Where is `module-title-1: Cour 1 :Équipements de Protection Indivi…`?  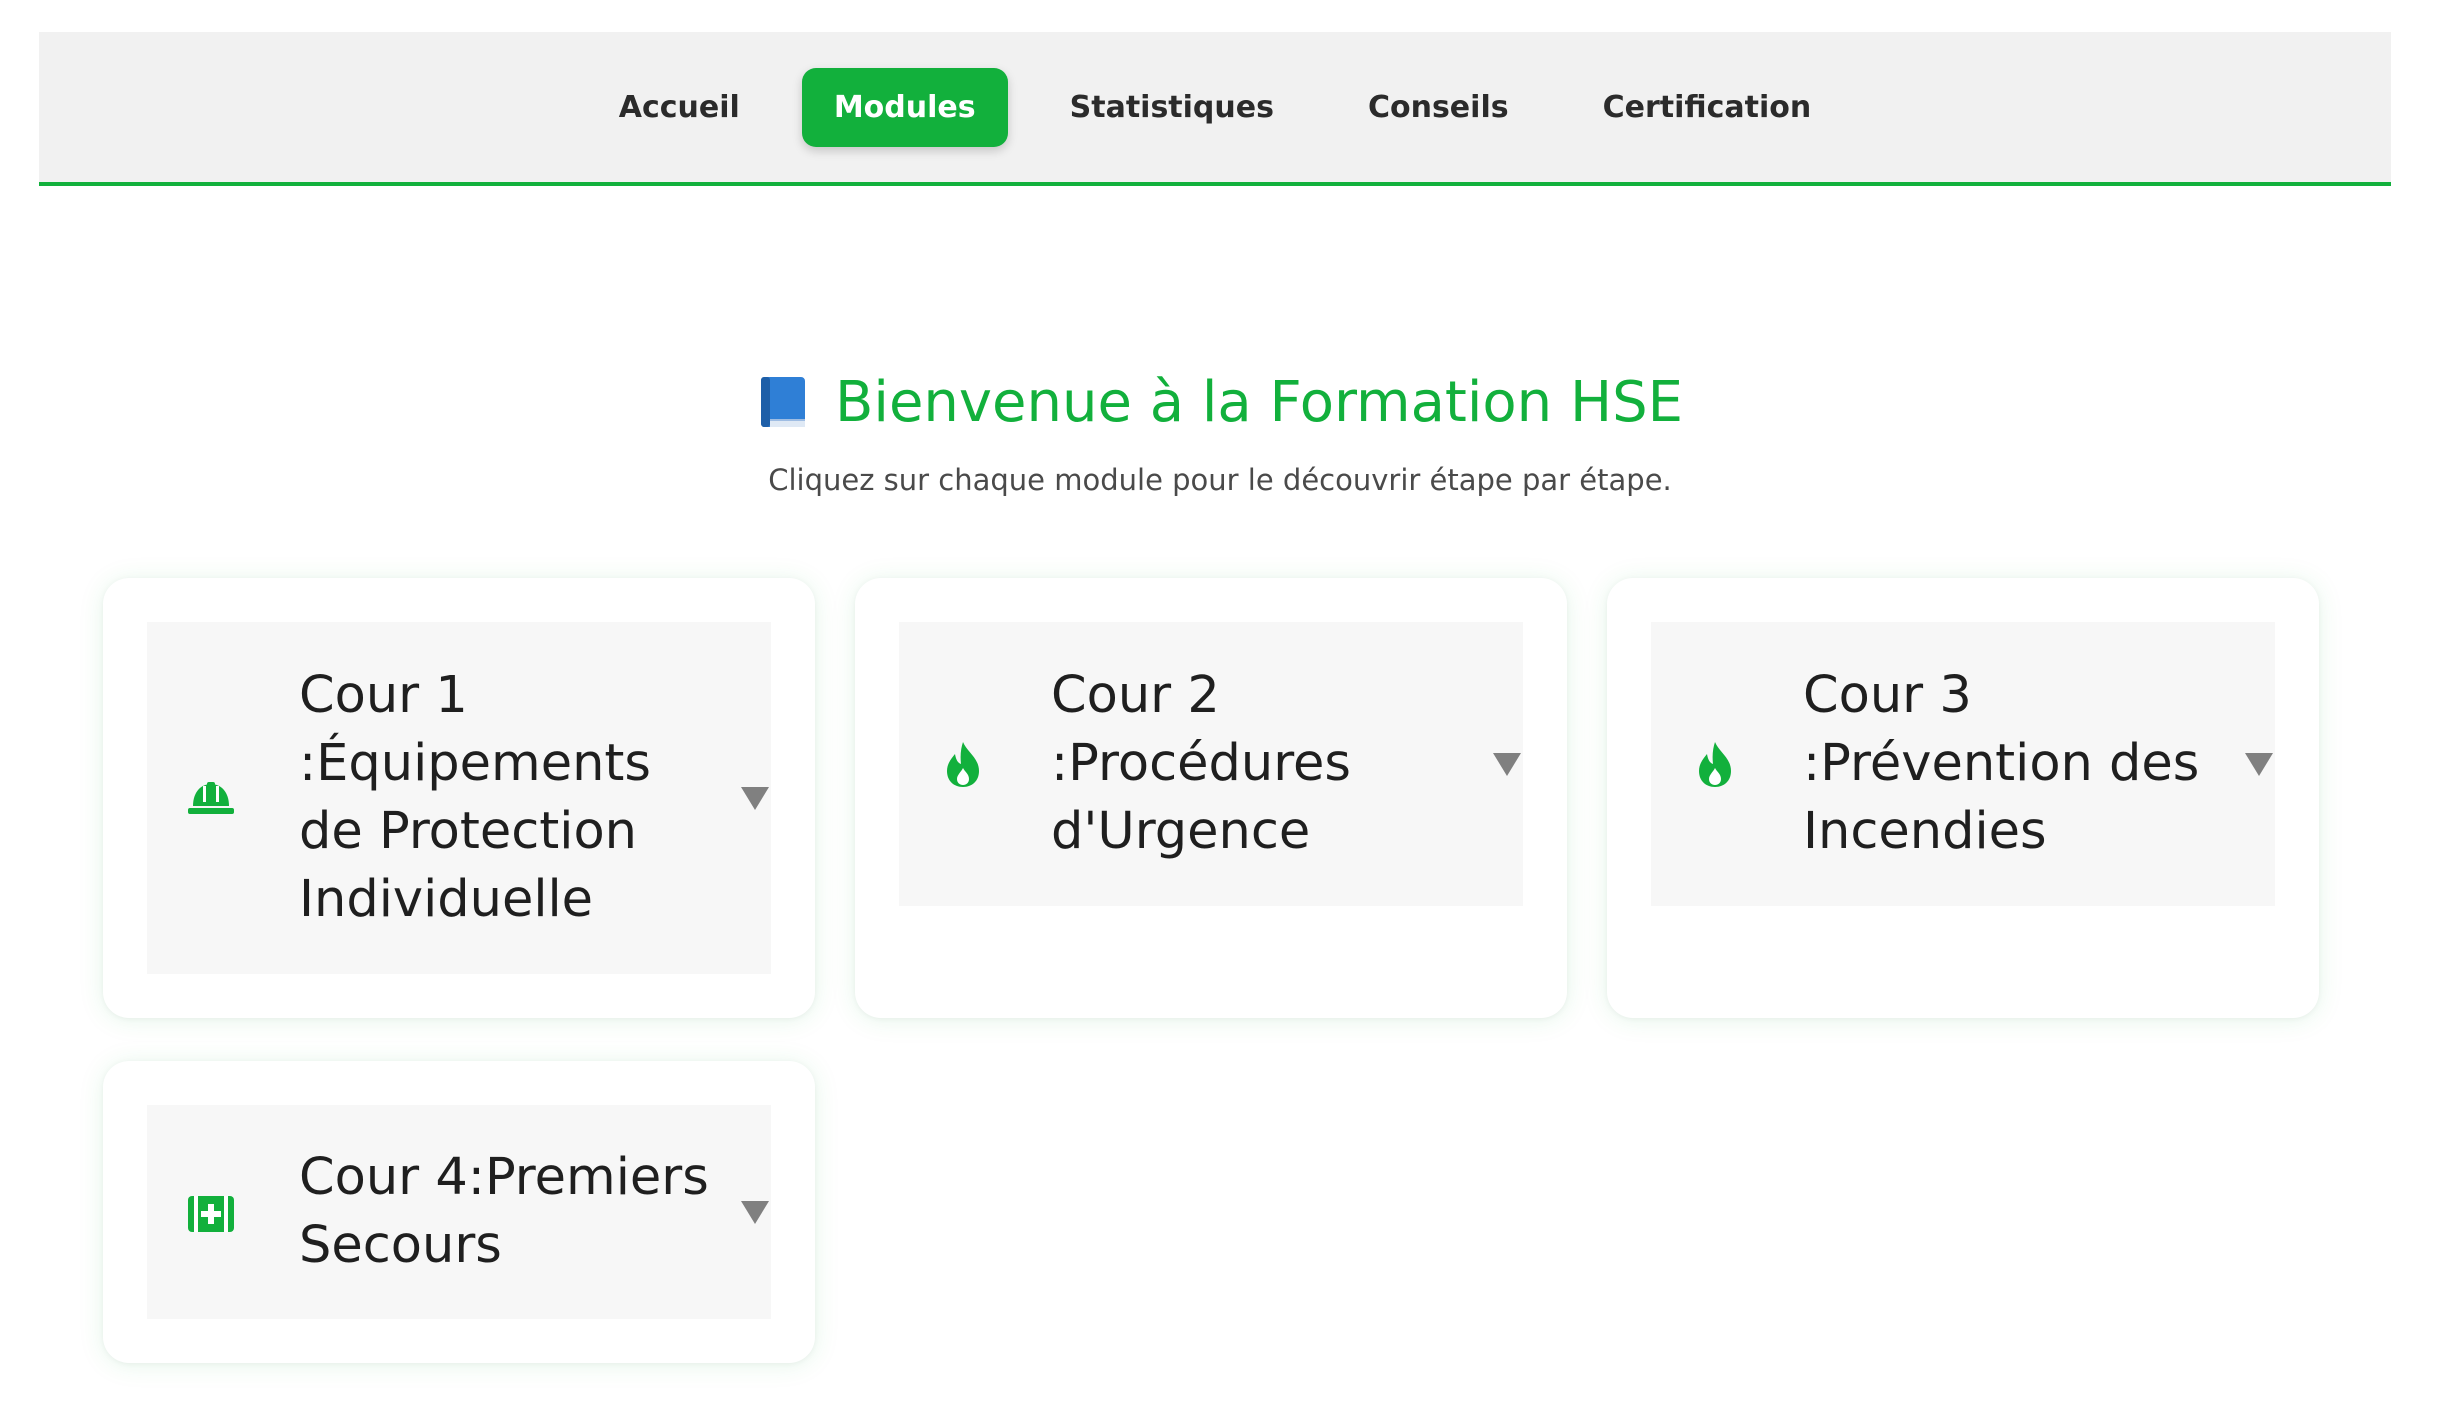 module-title-1: Cour 1 :Équipements de Protection Indivi… is located at coordinates (475, 797).